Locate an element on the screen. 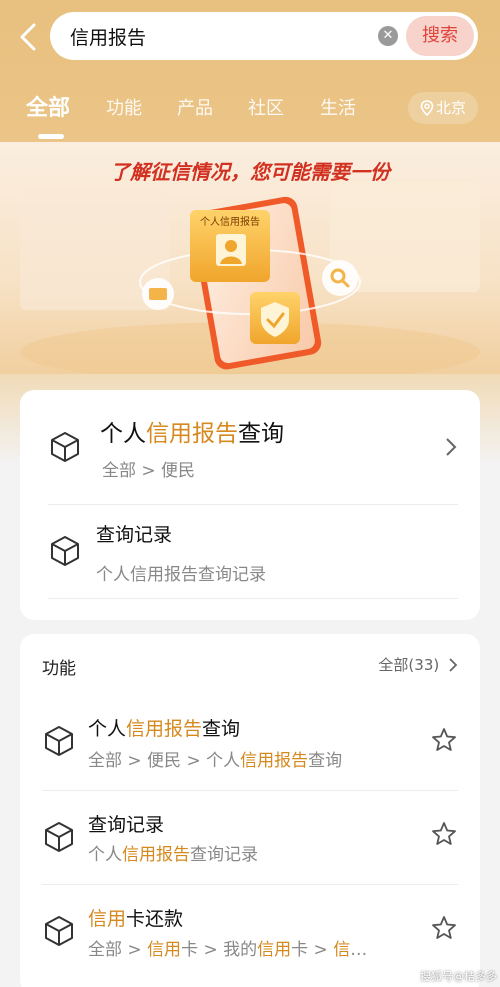  back-arrow-icon is located at coordinates (28, 37).